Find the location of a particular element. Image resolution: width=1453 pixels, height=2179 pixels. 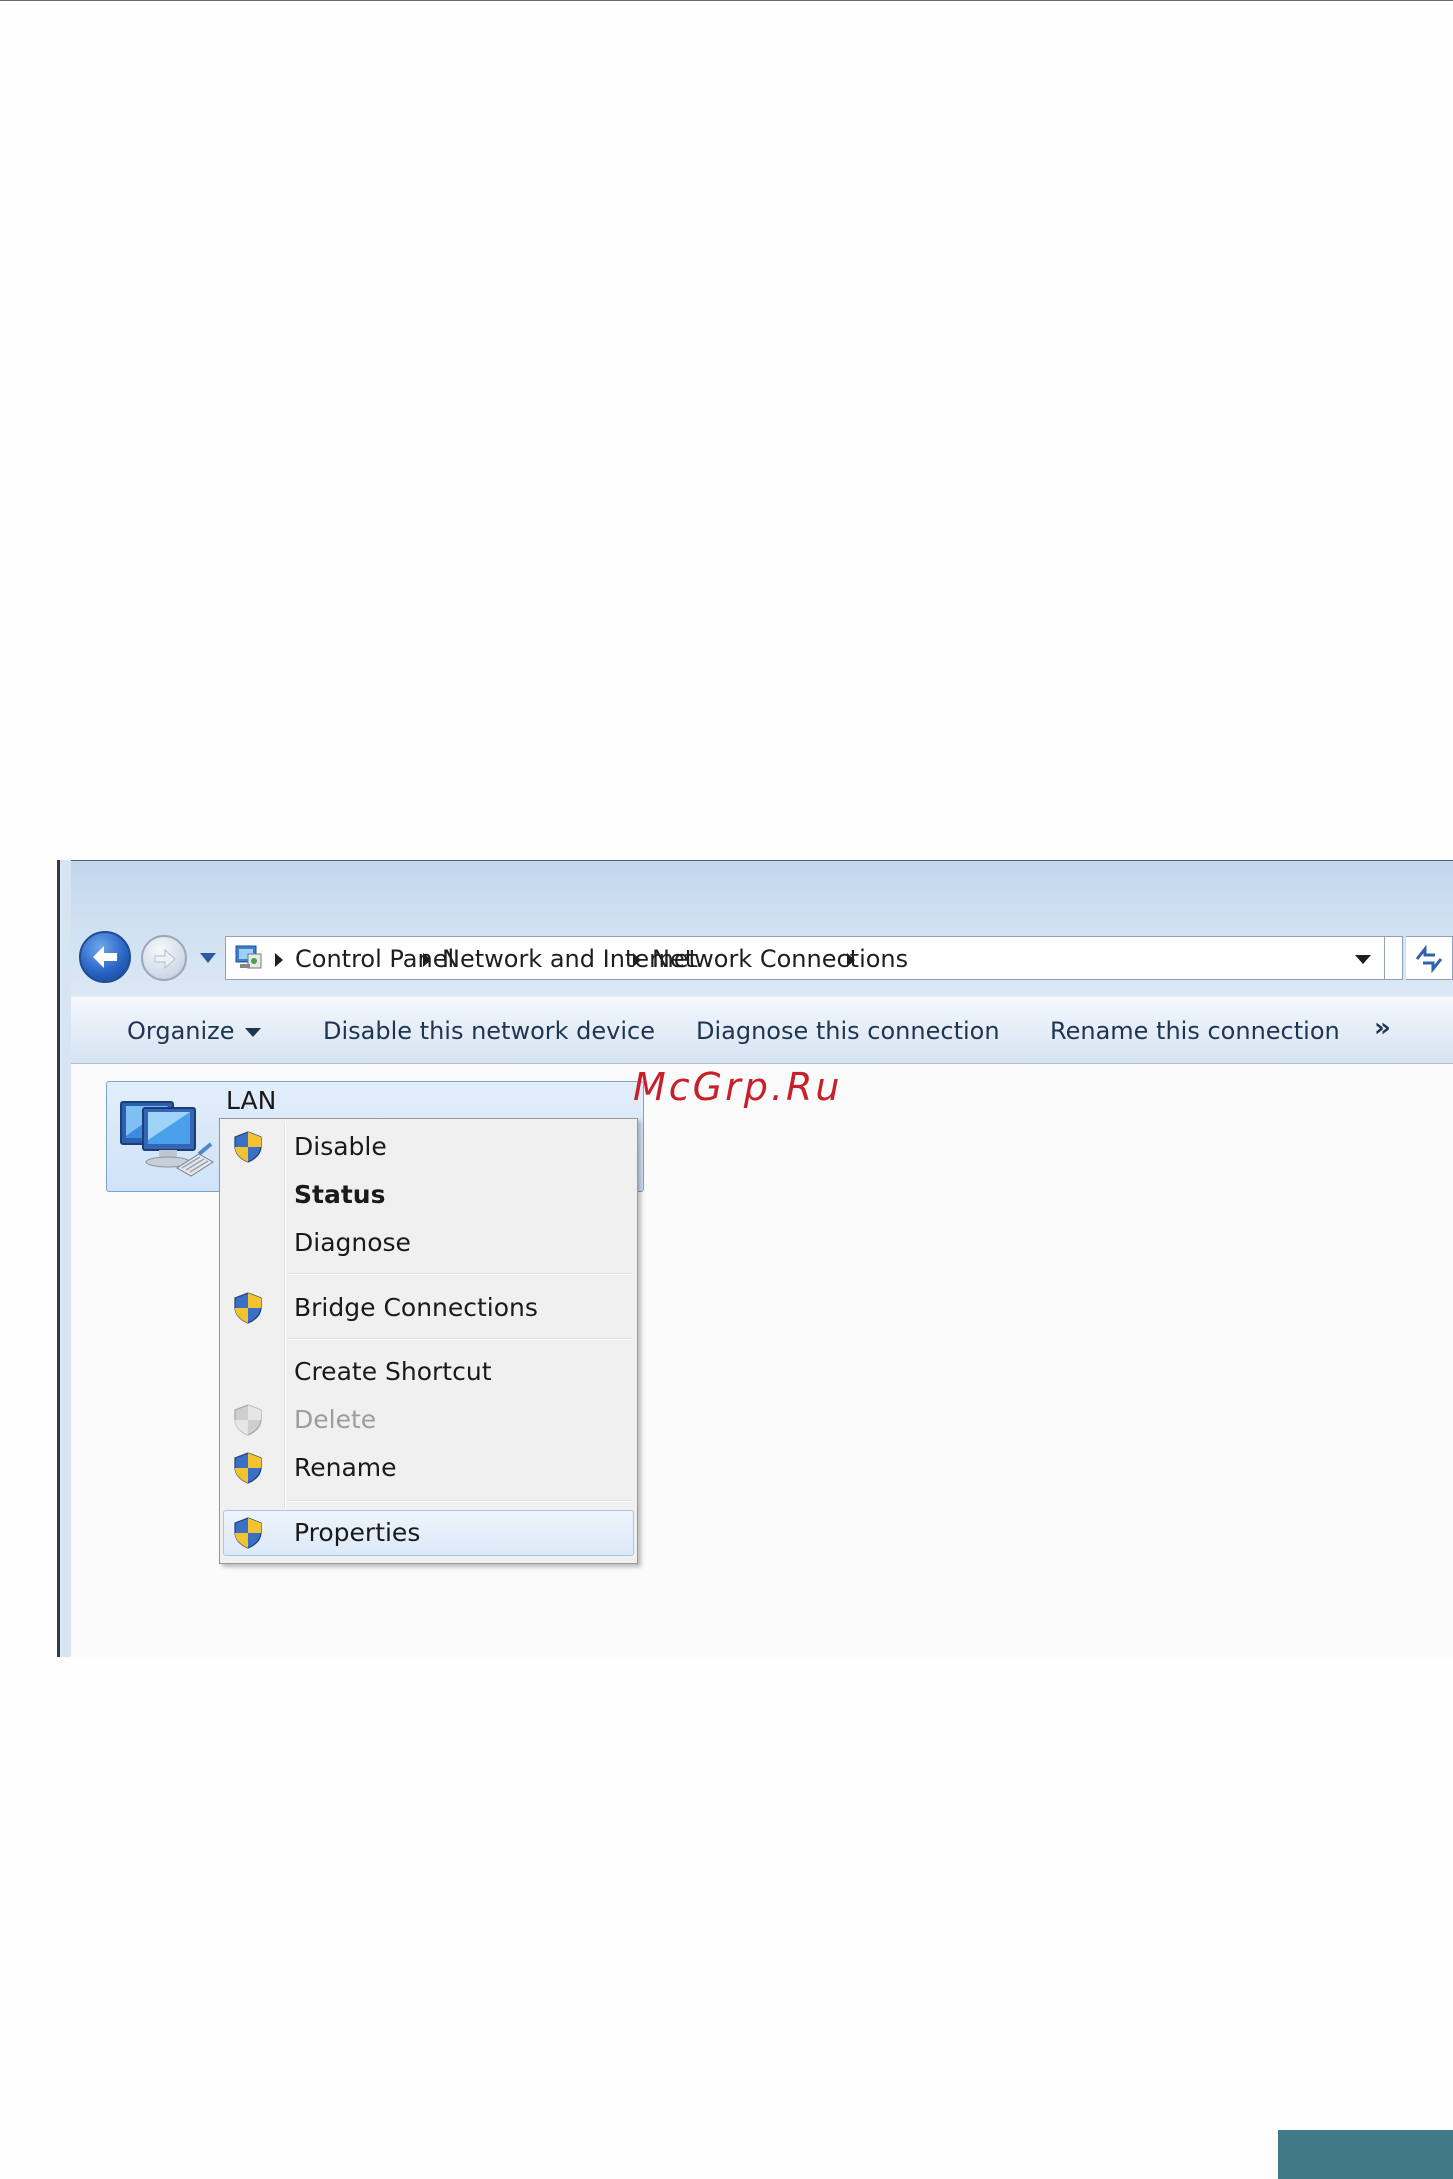

forward-arrow-icon is located at coordinates (165, 959).